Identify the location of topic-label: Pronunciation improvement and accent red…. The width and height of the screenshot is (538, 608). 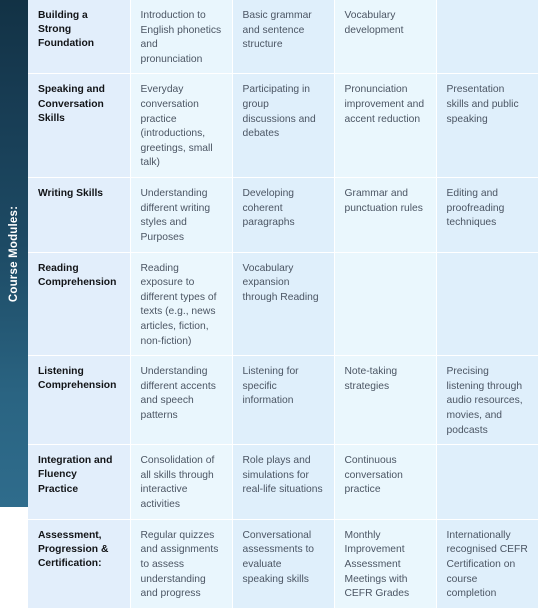
(384, 104).